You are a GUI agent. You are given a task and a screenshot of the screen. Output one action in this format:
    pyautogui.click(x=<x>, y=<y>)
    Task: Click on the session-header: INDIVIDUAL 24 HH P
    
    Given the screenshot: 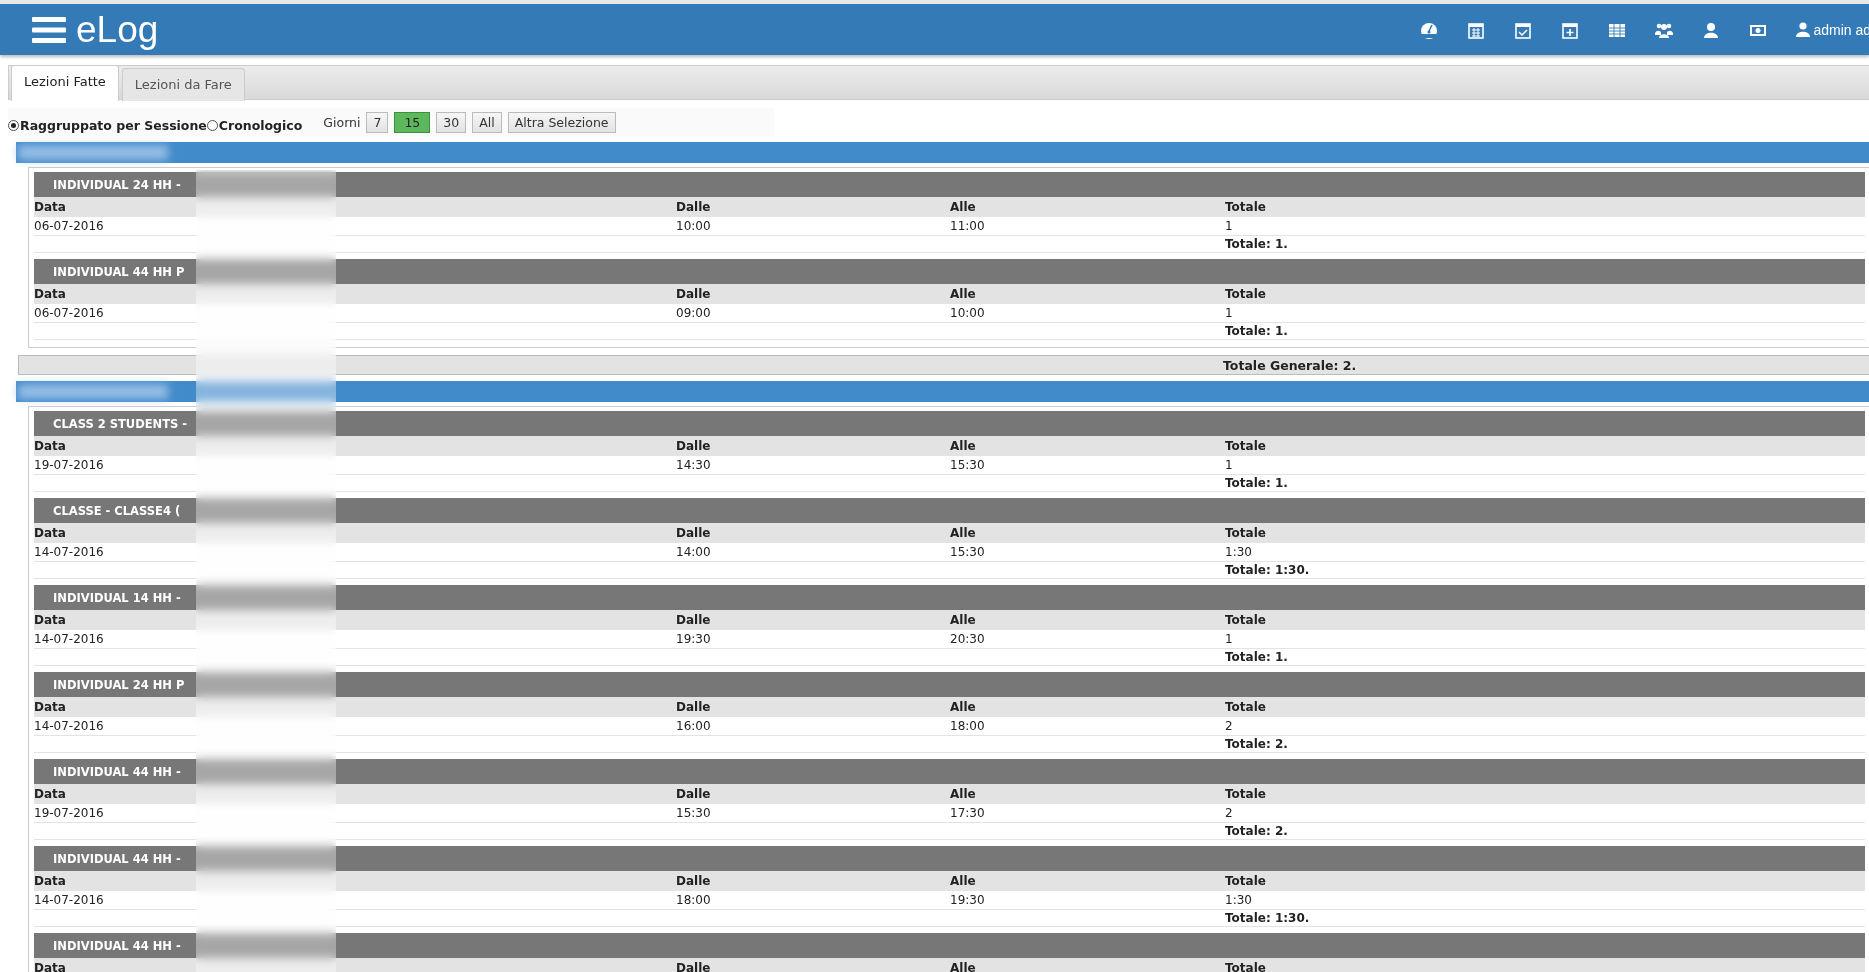 What is the action you would take?
    pyautogui.click(x=949, y=684)
    